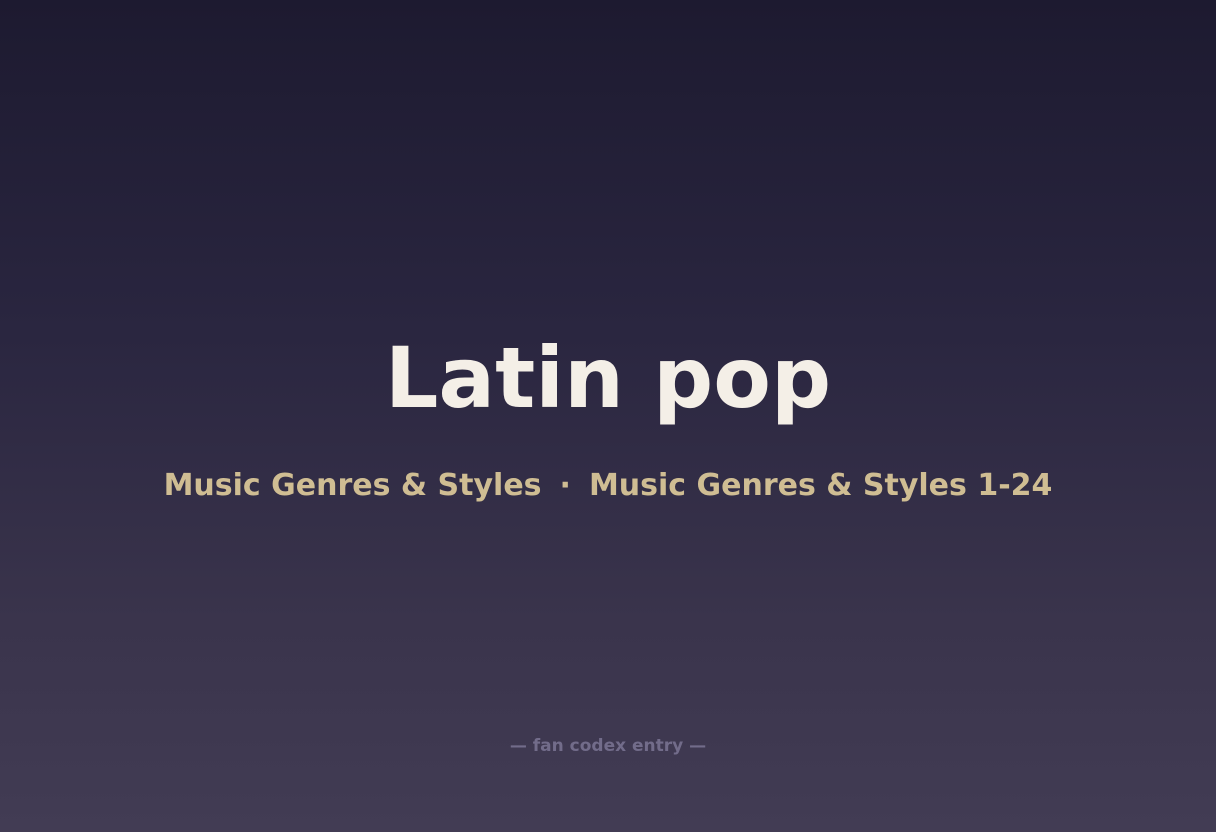 The image size is (1216, 832). I want to click on subtitle-category: Music Genres & Styles, so click(352, 485).